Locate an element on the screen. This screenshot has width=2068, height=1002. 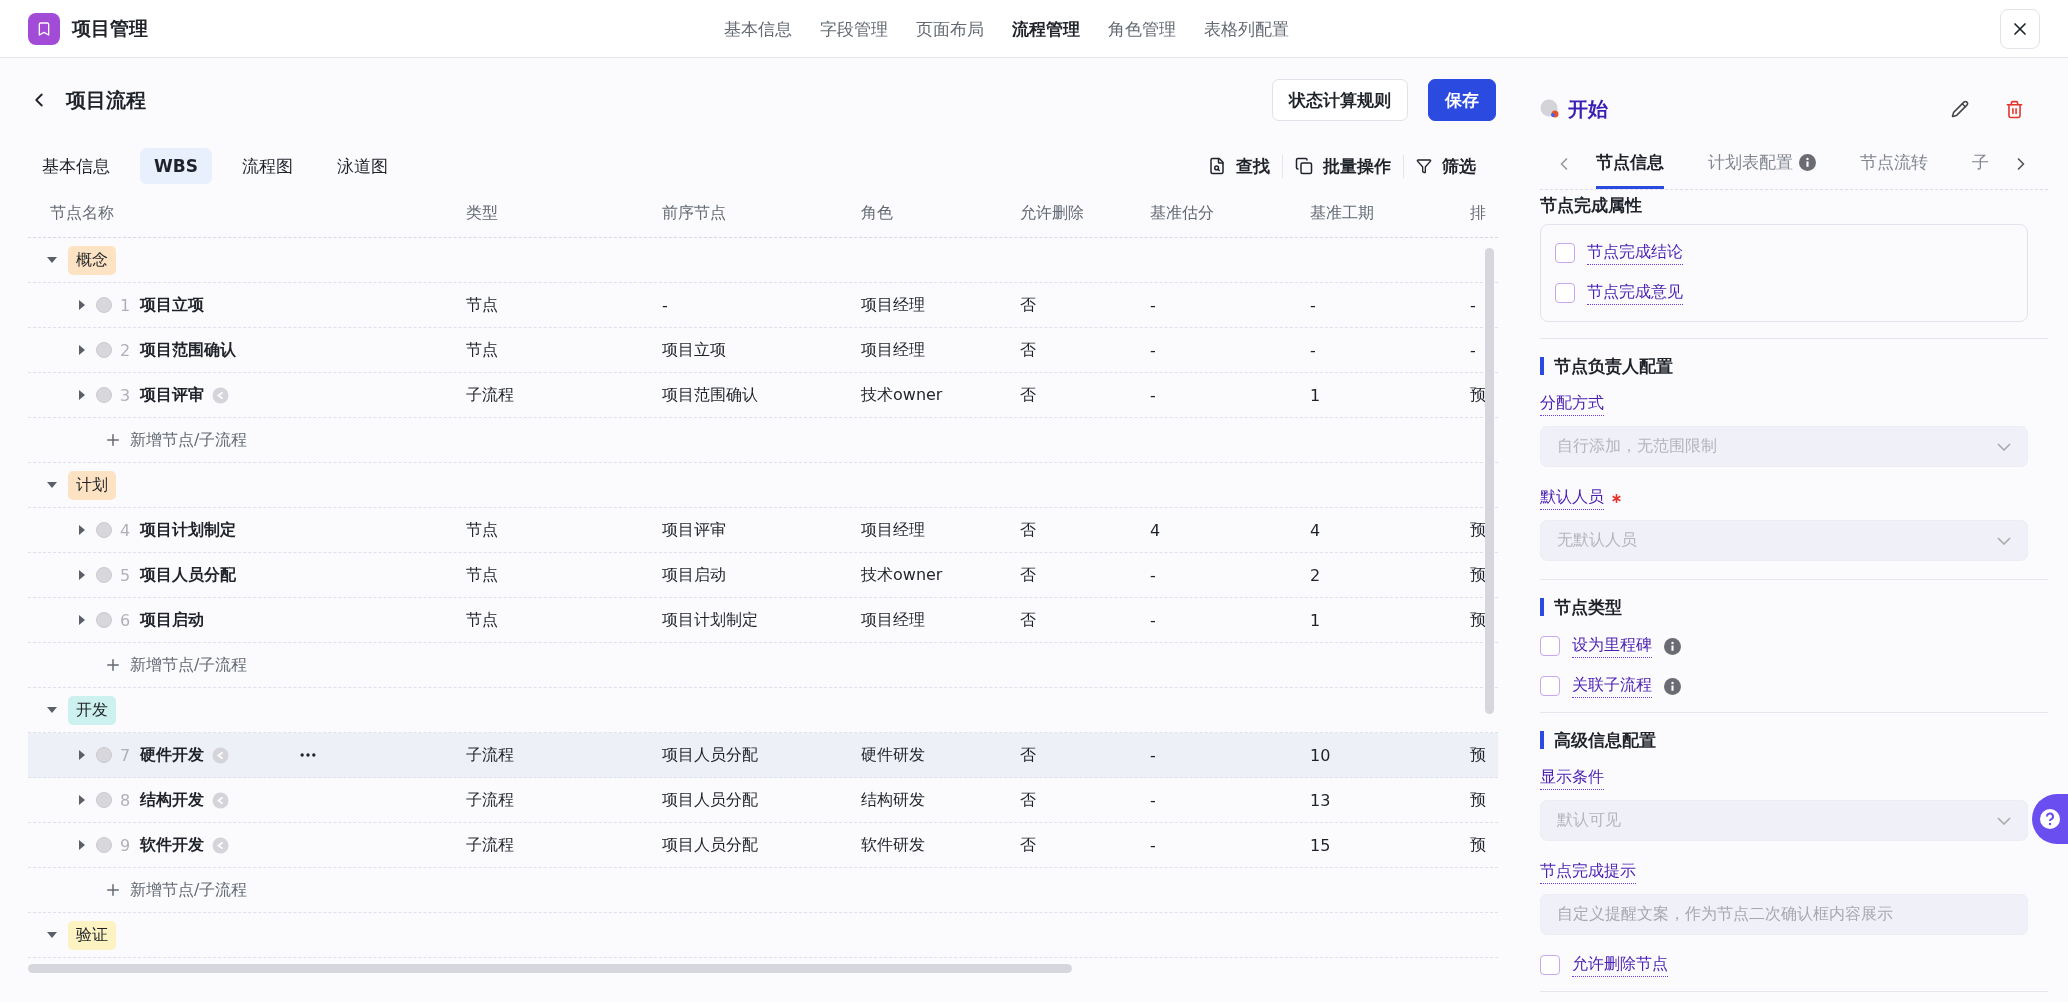
column-header: 角色 is located at coordinates (877, 213).